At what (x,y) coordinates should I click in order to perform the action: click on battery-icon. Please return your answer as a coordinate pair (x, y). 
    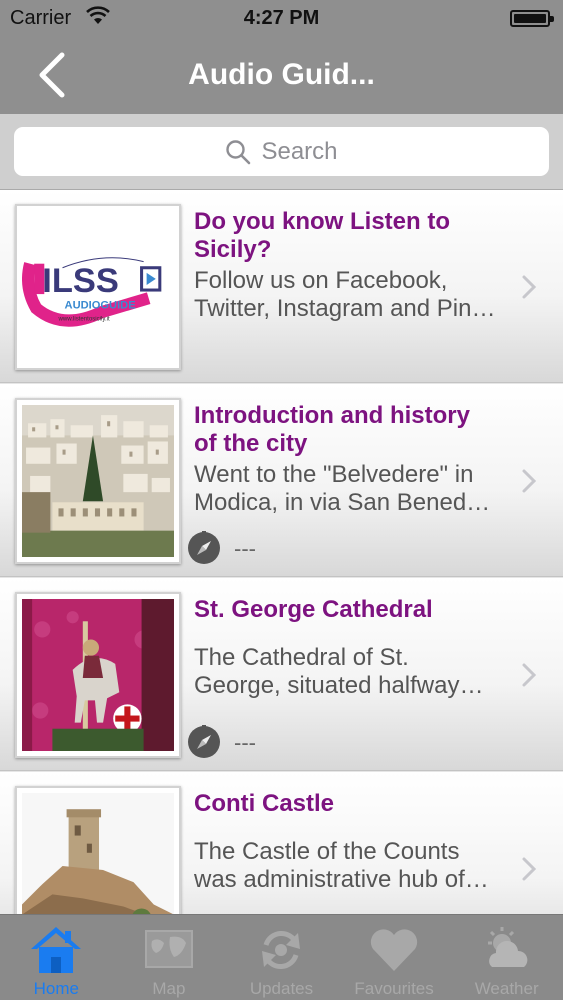
    Looking at the image, I should click on (532, 18).